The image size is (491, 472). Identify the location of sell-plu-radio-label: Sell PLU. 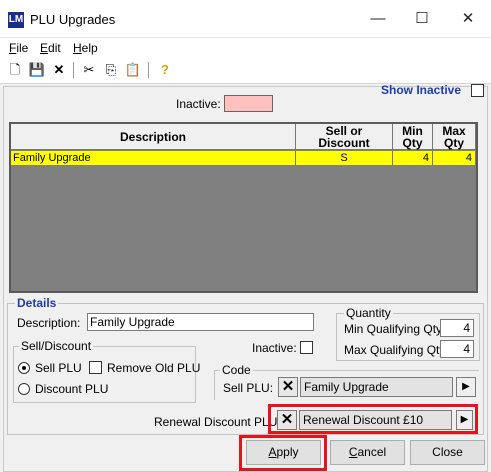
(58, 368).